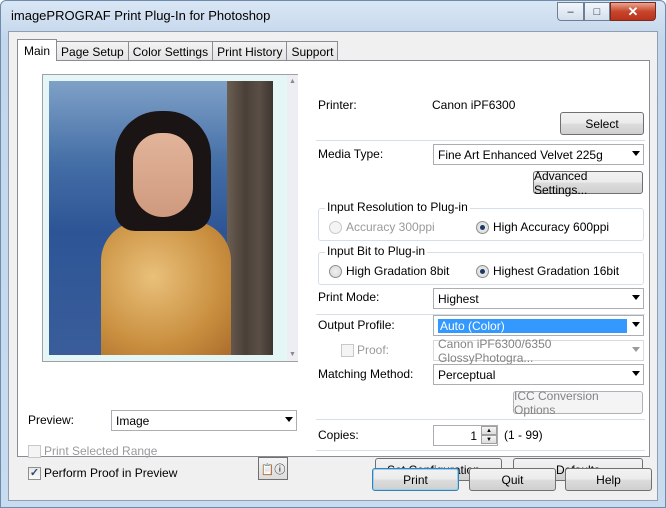 Image resolution: width=666 pixels, height=508 pixels. I want to click on output-profile-label: Output Profile:, so click(356, 325).